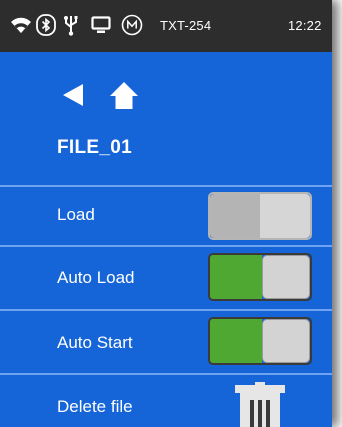 The height and width of the screenshot is (427, 342). I want to click on usb-icon, so click(71, 26).